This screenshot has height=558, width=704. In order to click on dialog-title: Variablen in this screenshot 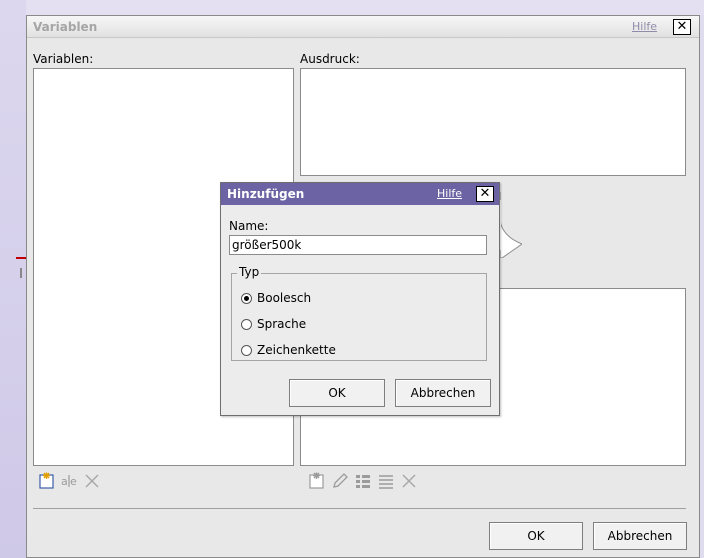, I will do `click(65, 27)`.